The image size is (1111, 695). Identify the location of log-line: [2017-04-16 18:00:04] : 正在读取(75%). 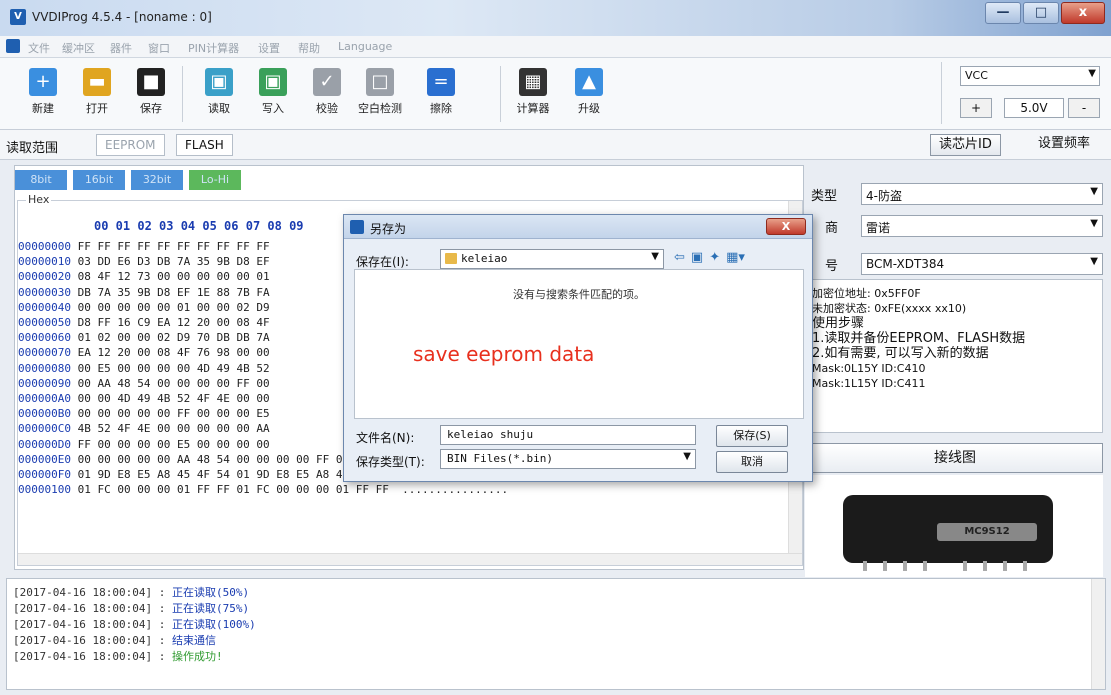
(556, 609).